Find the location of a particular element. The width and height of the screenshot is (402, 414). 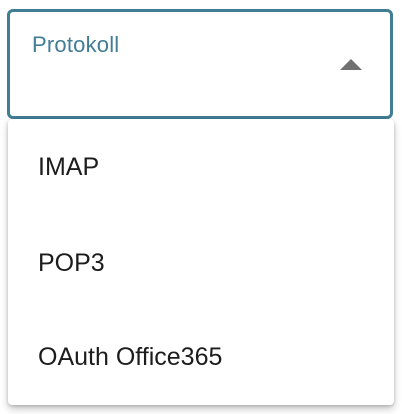

protocol-select-label: Protokoll is located at coordinates (76, 44).